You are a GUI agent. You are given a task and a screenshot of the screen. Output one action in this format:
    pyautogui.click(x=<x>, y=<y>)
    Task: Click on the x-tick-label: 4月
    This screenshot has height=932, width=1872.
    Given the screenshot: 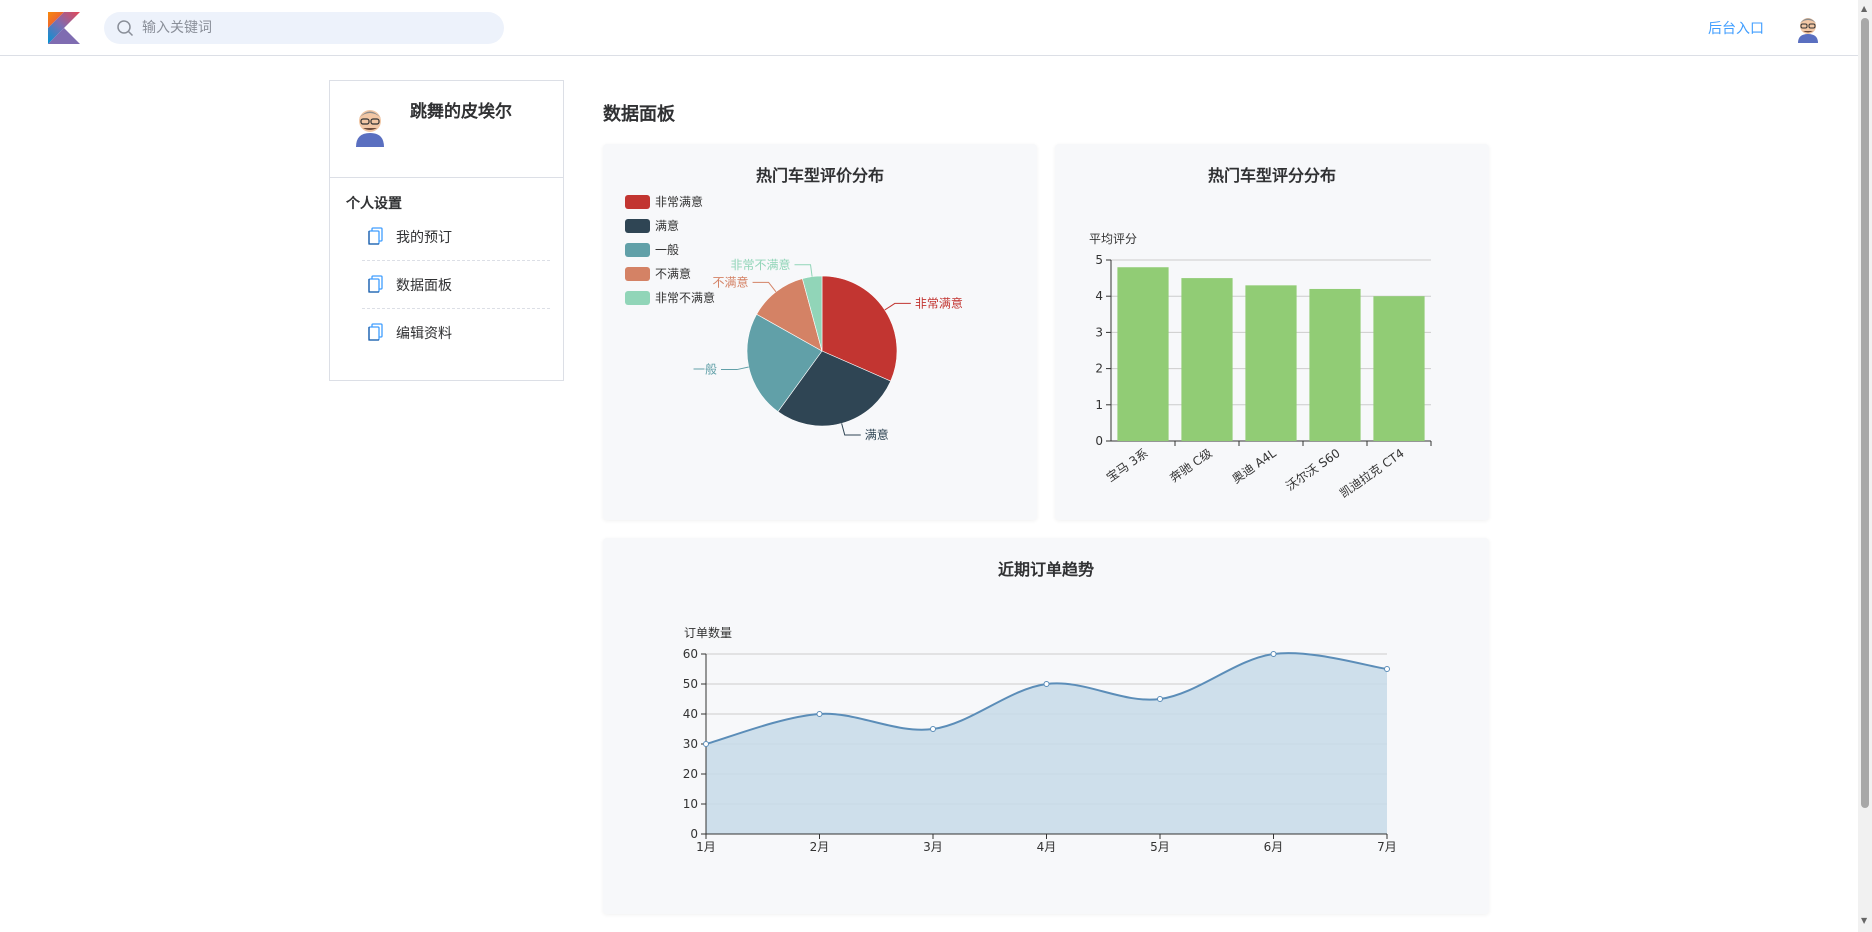 What is the action you would take?
    pyautogui.click(x=1047, y=847)
    